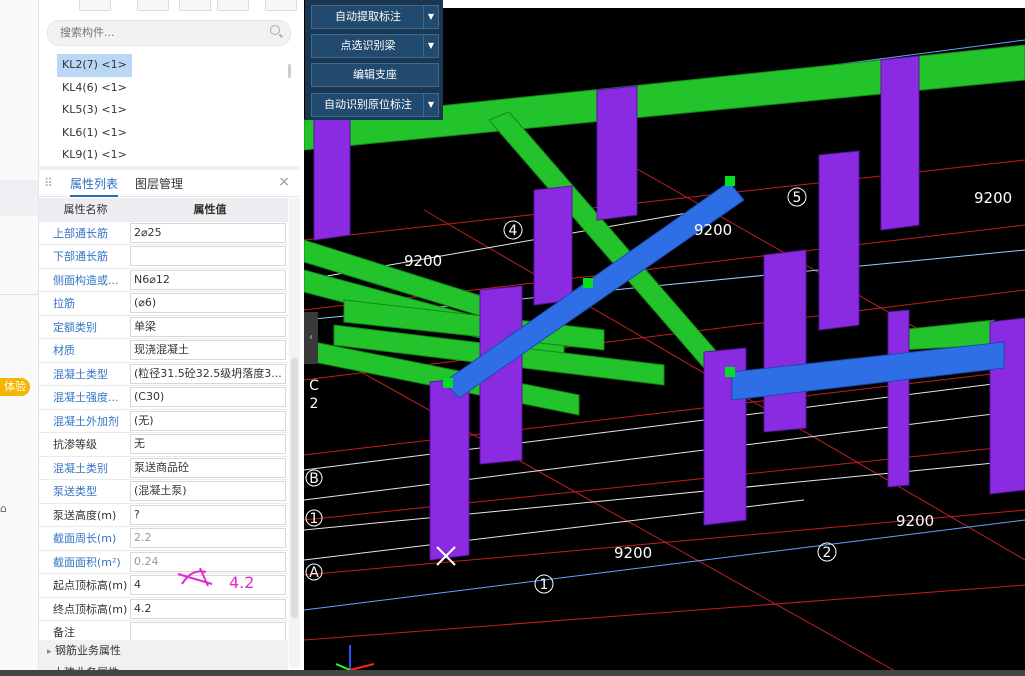 The width and height of the screenshot is (1025, 676). I want to click on button-label: 点选识别梁, so click(368, 45).